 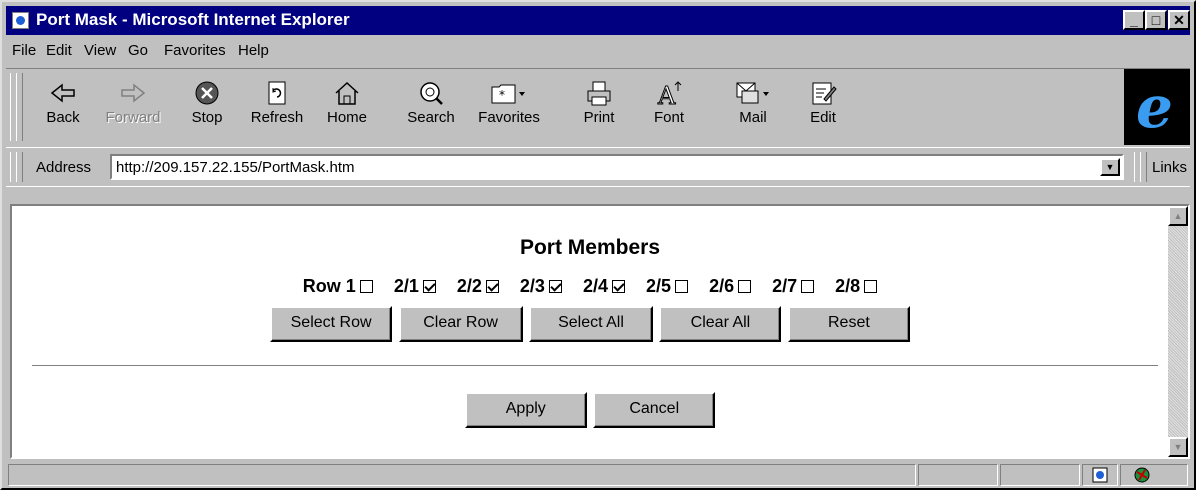 What do you see at coordinates (824, 93) in the screenshot?
I see `edit-icon` at bounding box center [824, 93].